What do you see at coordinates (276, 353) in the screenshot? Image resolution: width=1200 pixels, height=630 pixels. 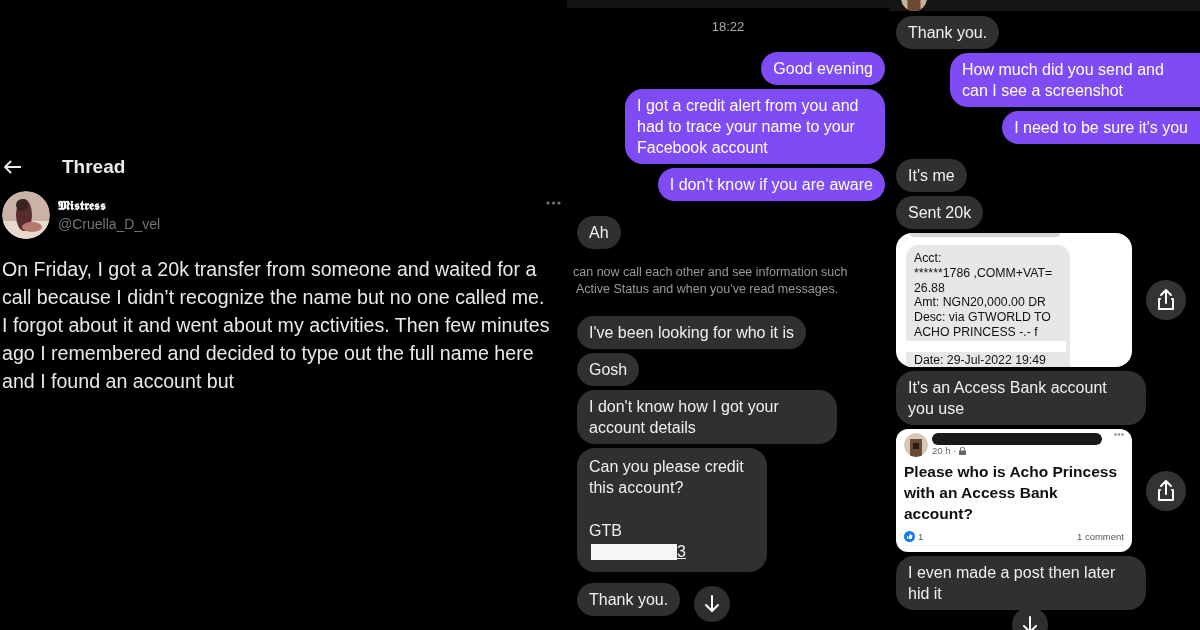 I see `tweet-text: I forgot about it and went about my activities. Then few minutes ago I remembered and decided to type out the full name here and I found an account but` at bounding box center [276, 353].